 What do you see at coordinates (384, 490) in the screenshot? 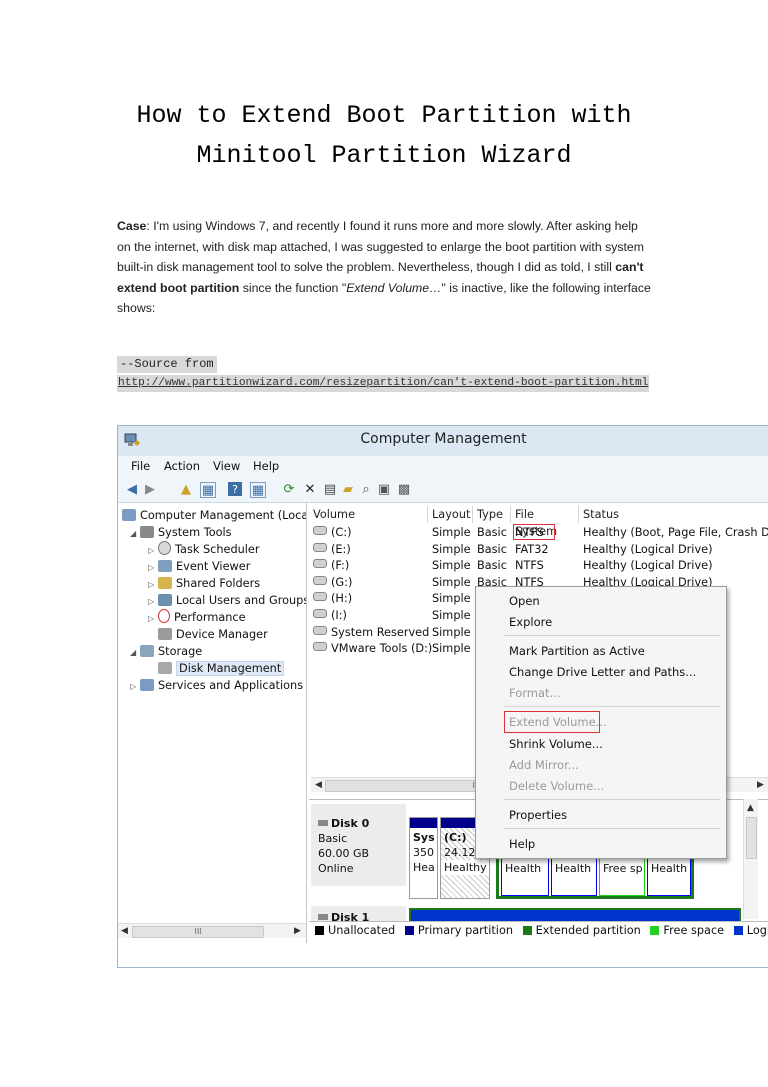
I see `disk-icon: ▣` at bounding box center [384, 490].